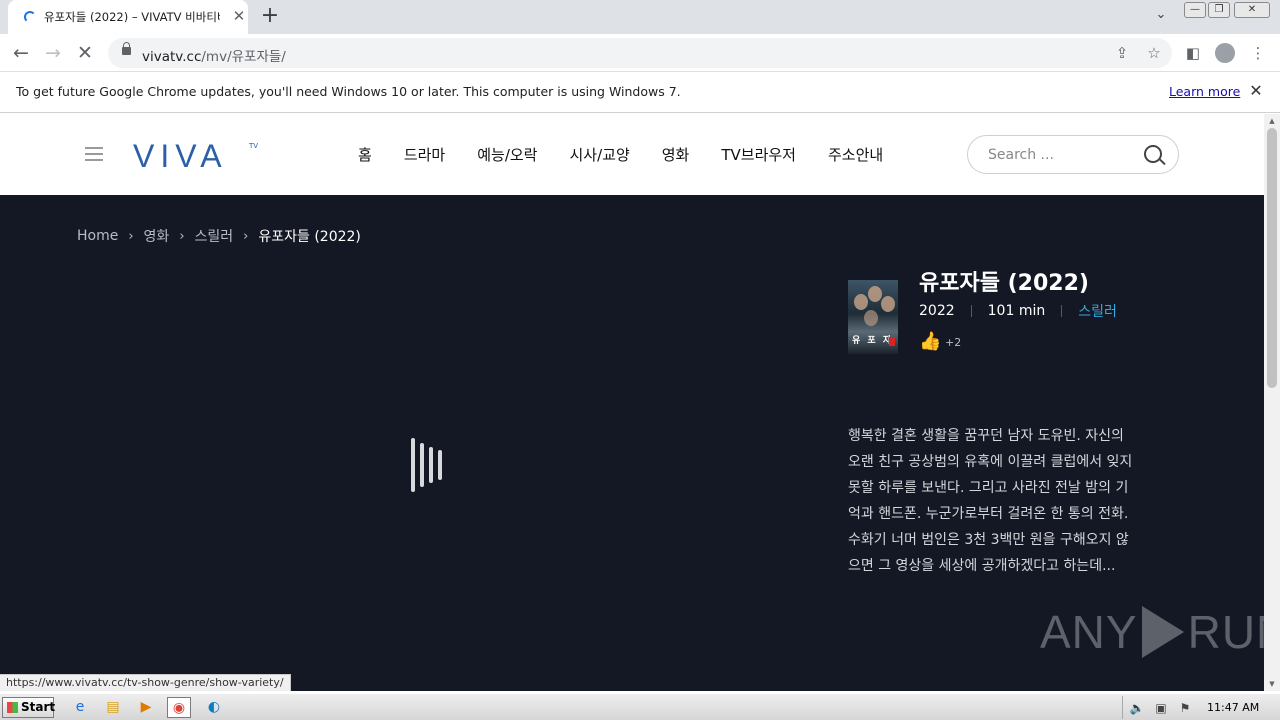 This screenshot has height=720, width=1280. What do you see at coordinates (431, 465) in the screenshot?
I see `video-loading-icon` at bounding box center [431, 465].